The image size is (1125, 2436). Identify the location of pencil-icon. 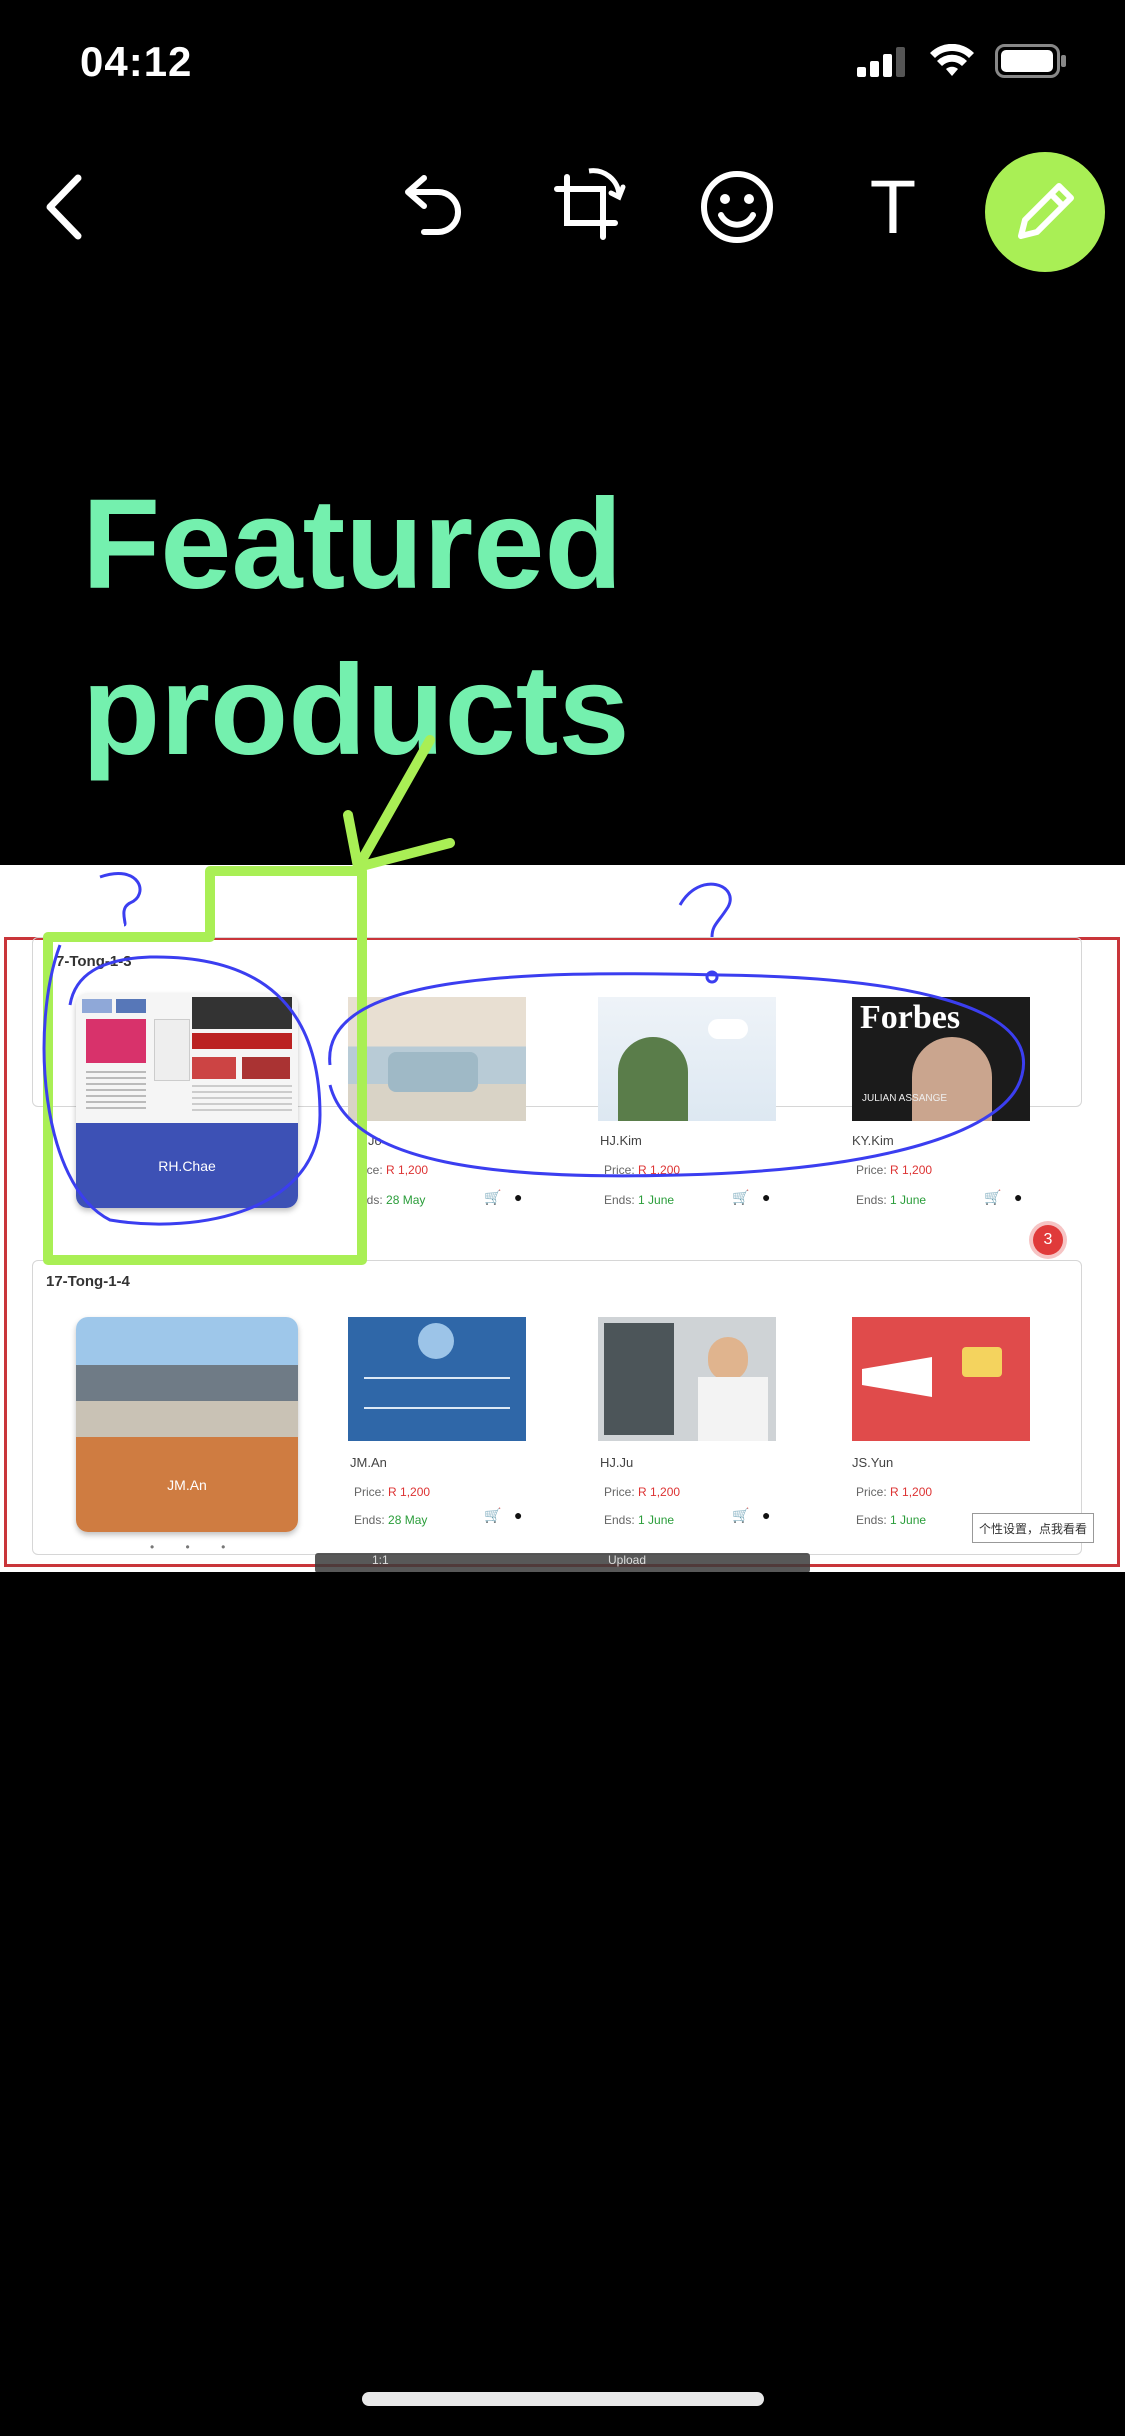
(1046, 211).